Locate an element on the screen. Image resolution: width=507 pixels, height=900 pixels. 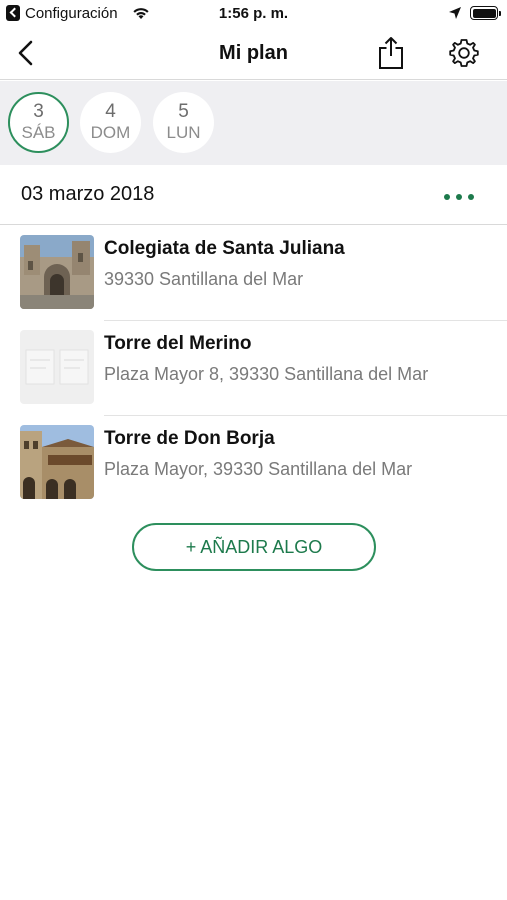
place-name: Torre de Don Borja is located at coordinates (189, 438).